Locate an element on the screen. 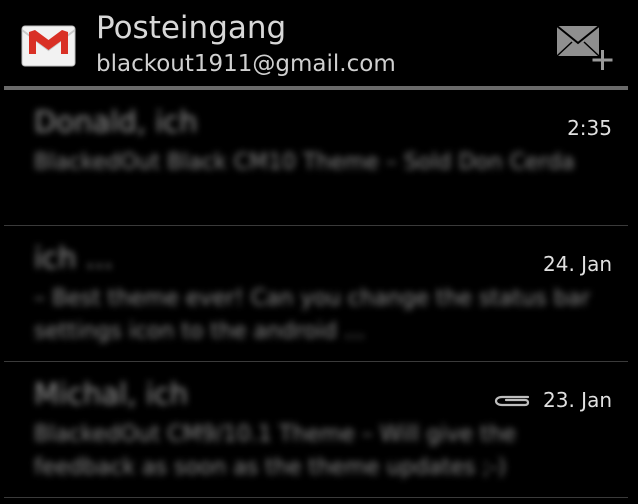 This screenshot has width=638, height=504. message-time: 24. Jan is located at coordinates (577, 264).